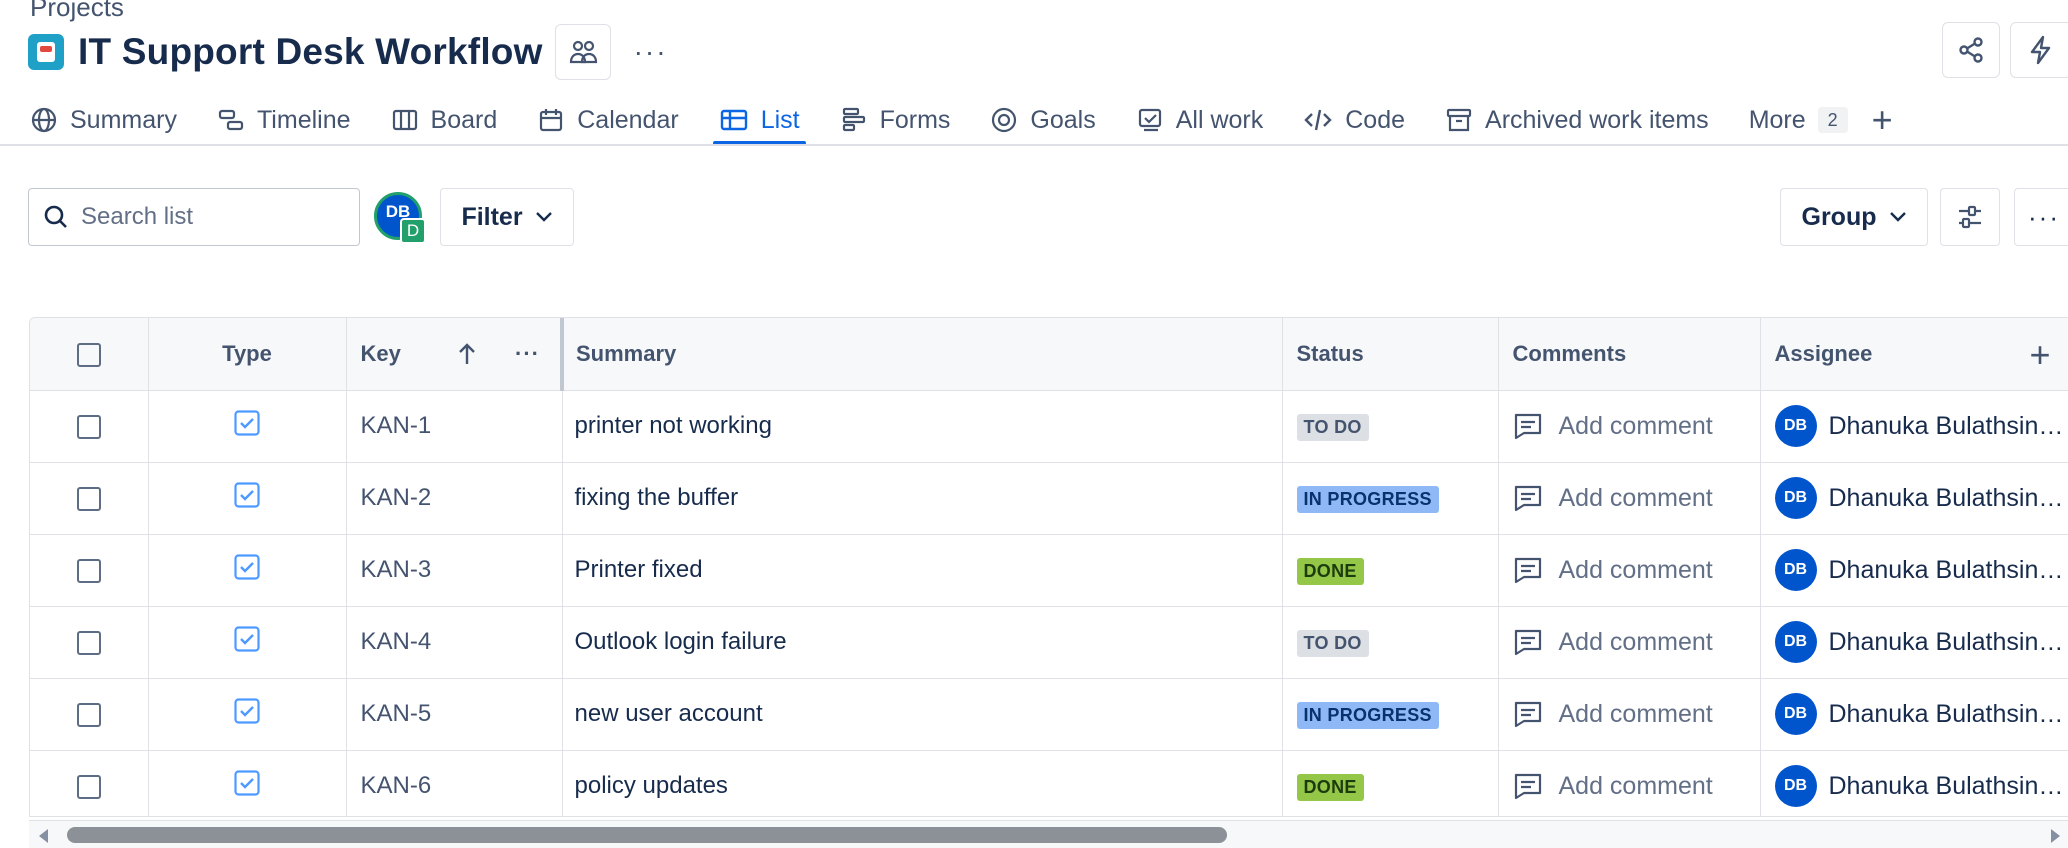 Image resolution: width=2068 pixels, height=848 pixels. What do you see at coordinates (922, 354) in the screenshot?
I see `column-header-summary: Summary` at bounding box center [922, 354].